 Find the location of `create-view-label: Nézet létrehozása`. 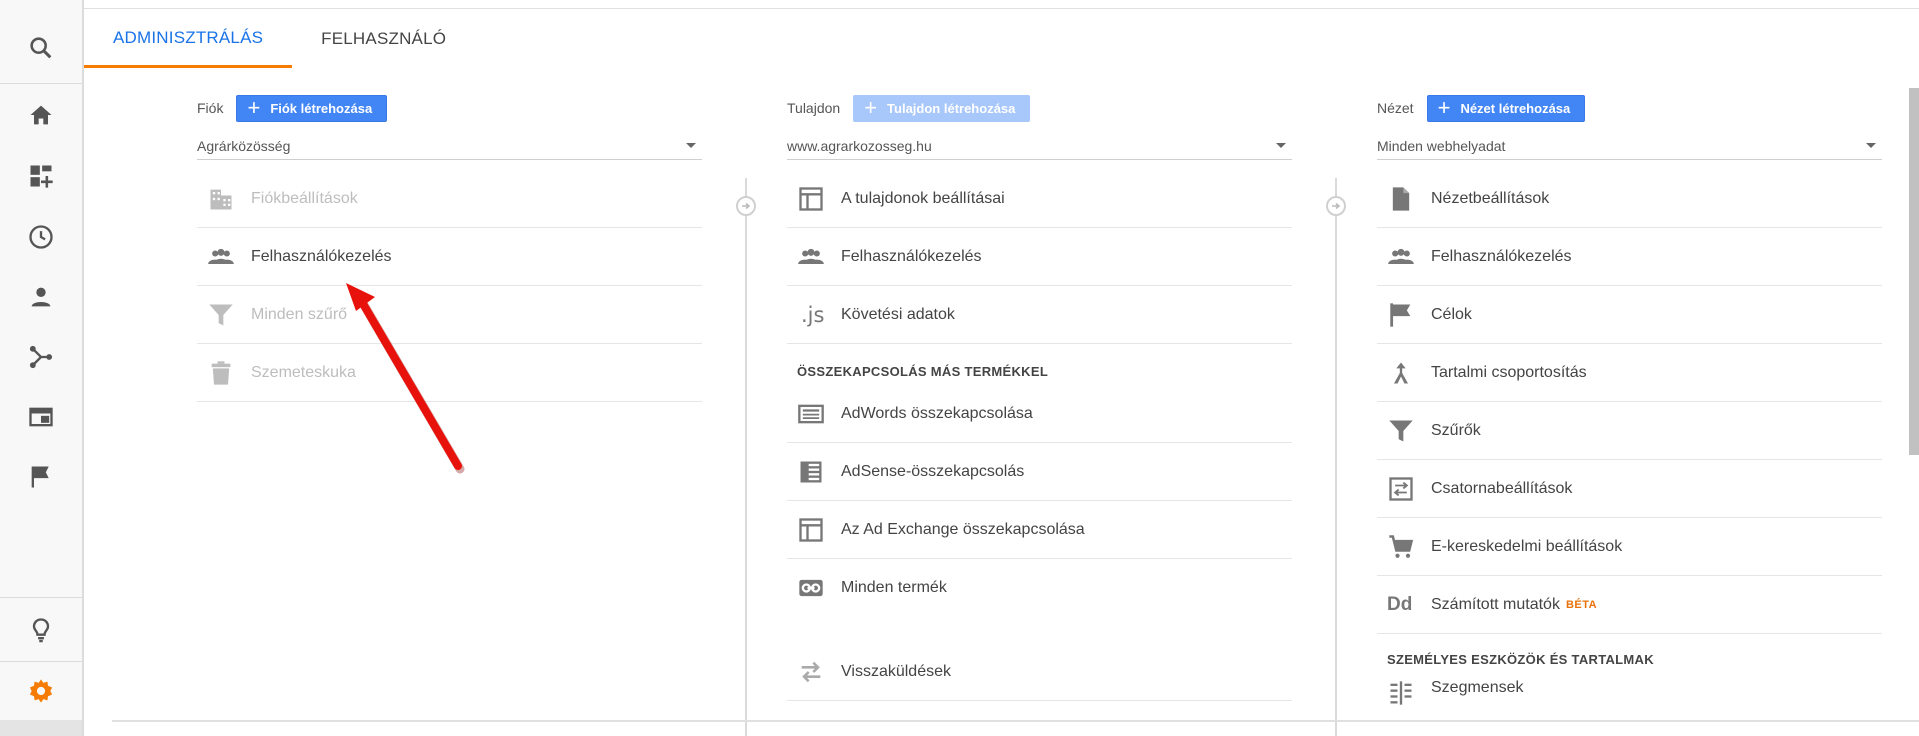

create-view-label: Nézet létrehozása is located at coordinates (1515, 108).